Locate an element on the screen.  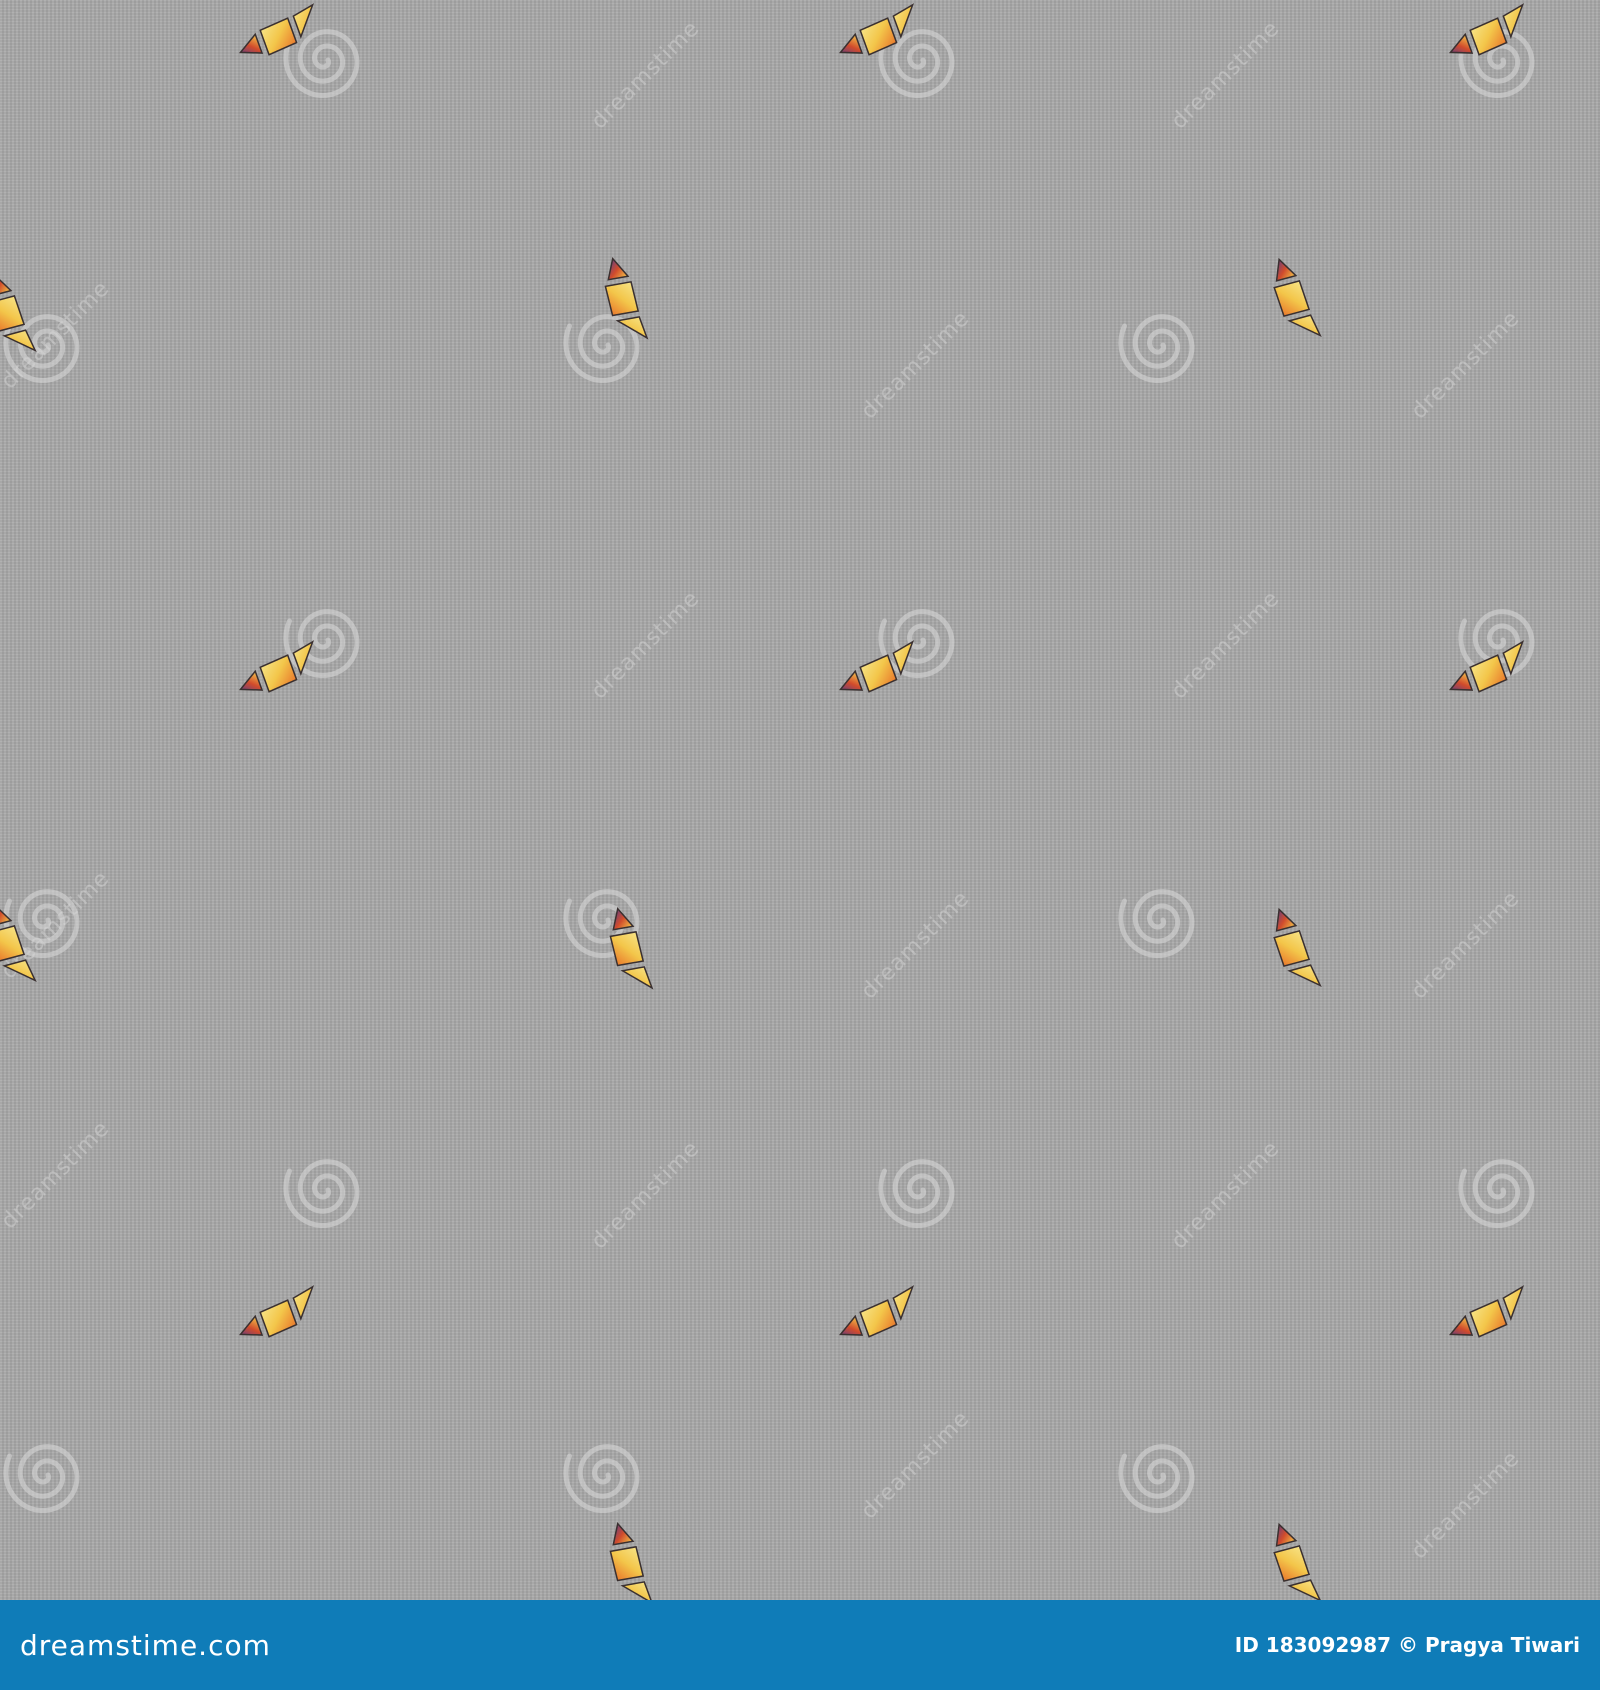
dreamstime-logo: dreamstime.com is located at coordinates (145, 1645).